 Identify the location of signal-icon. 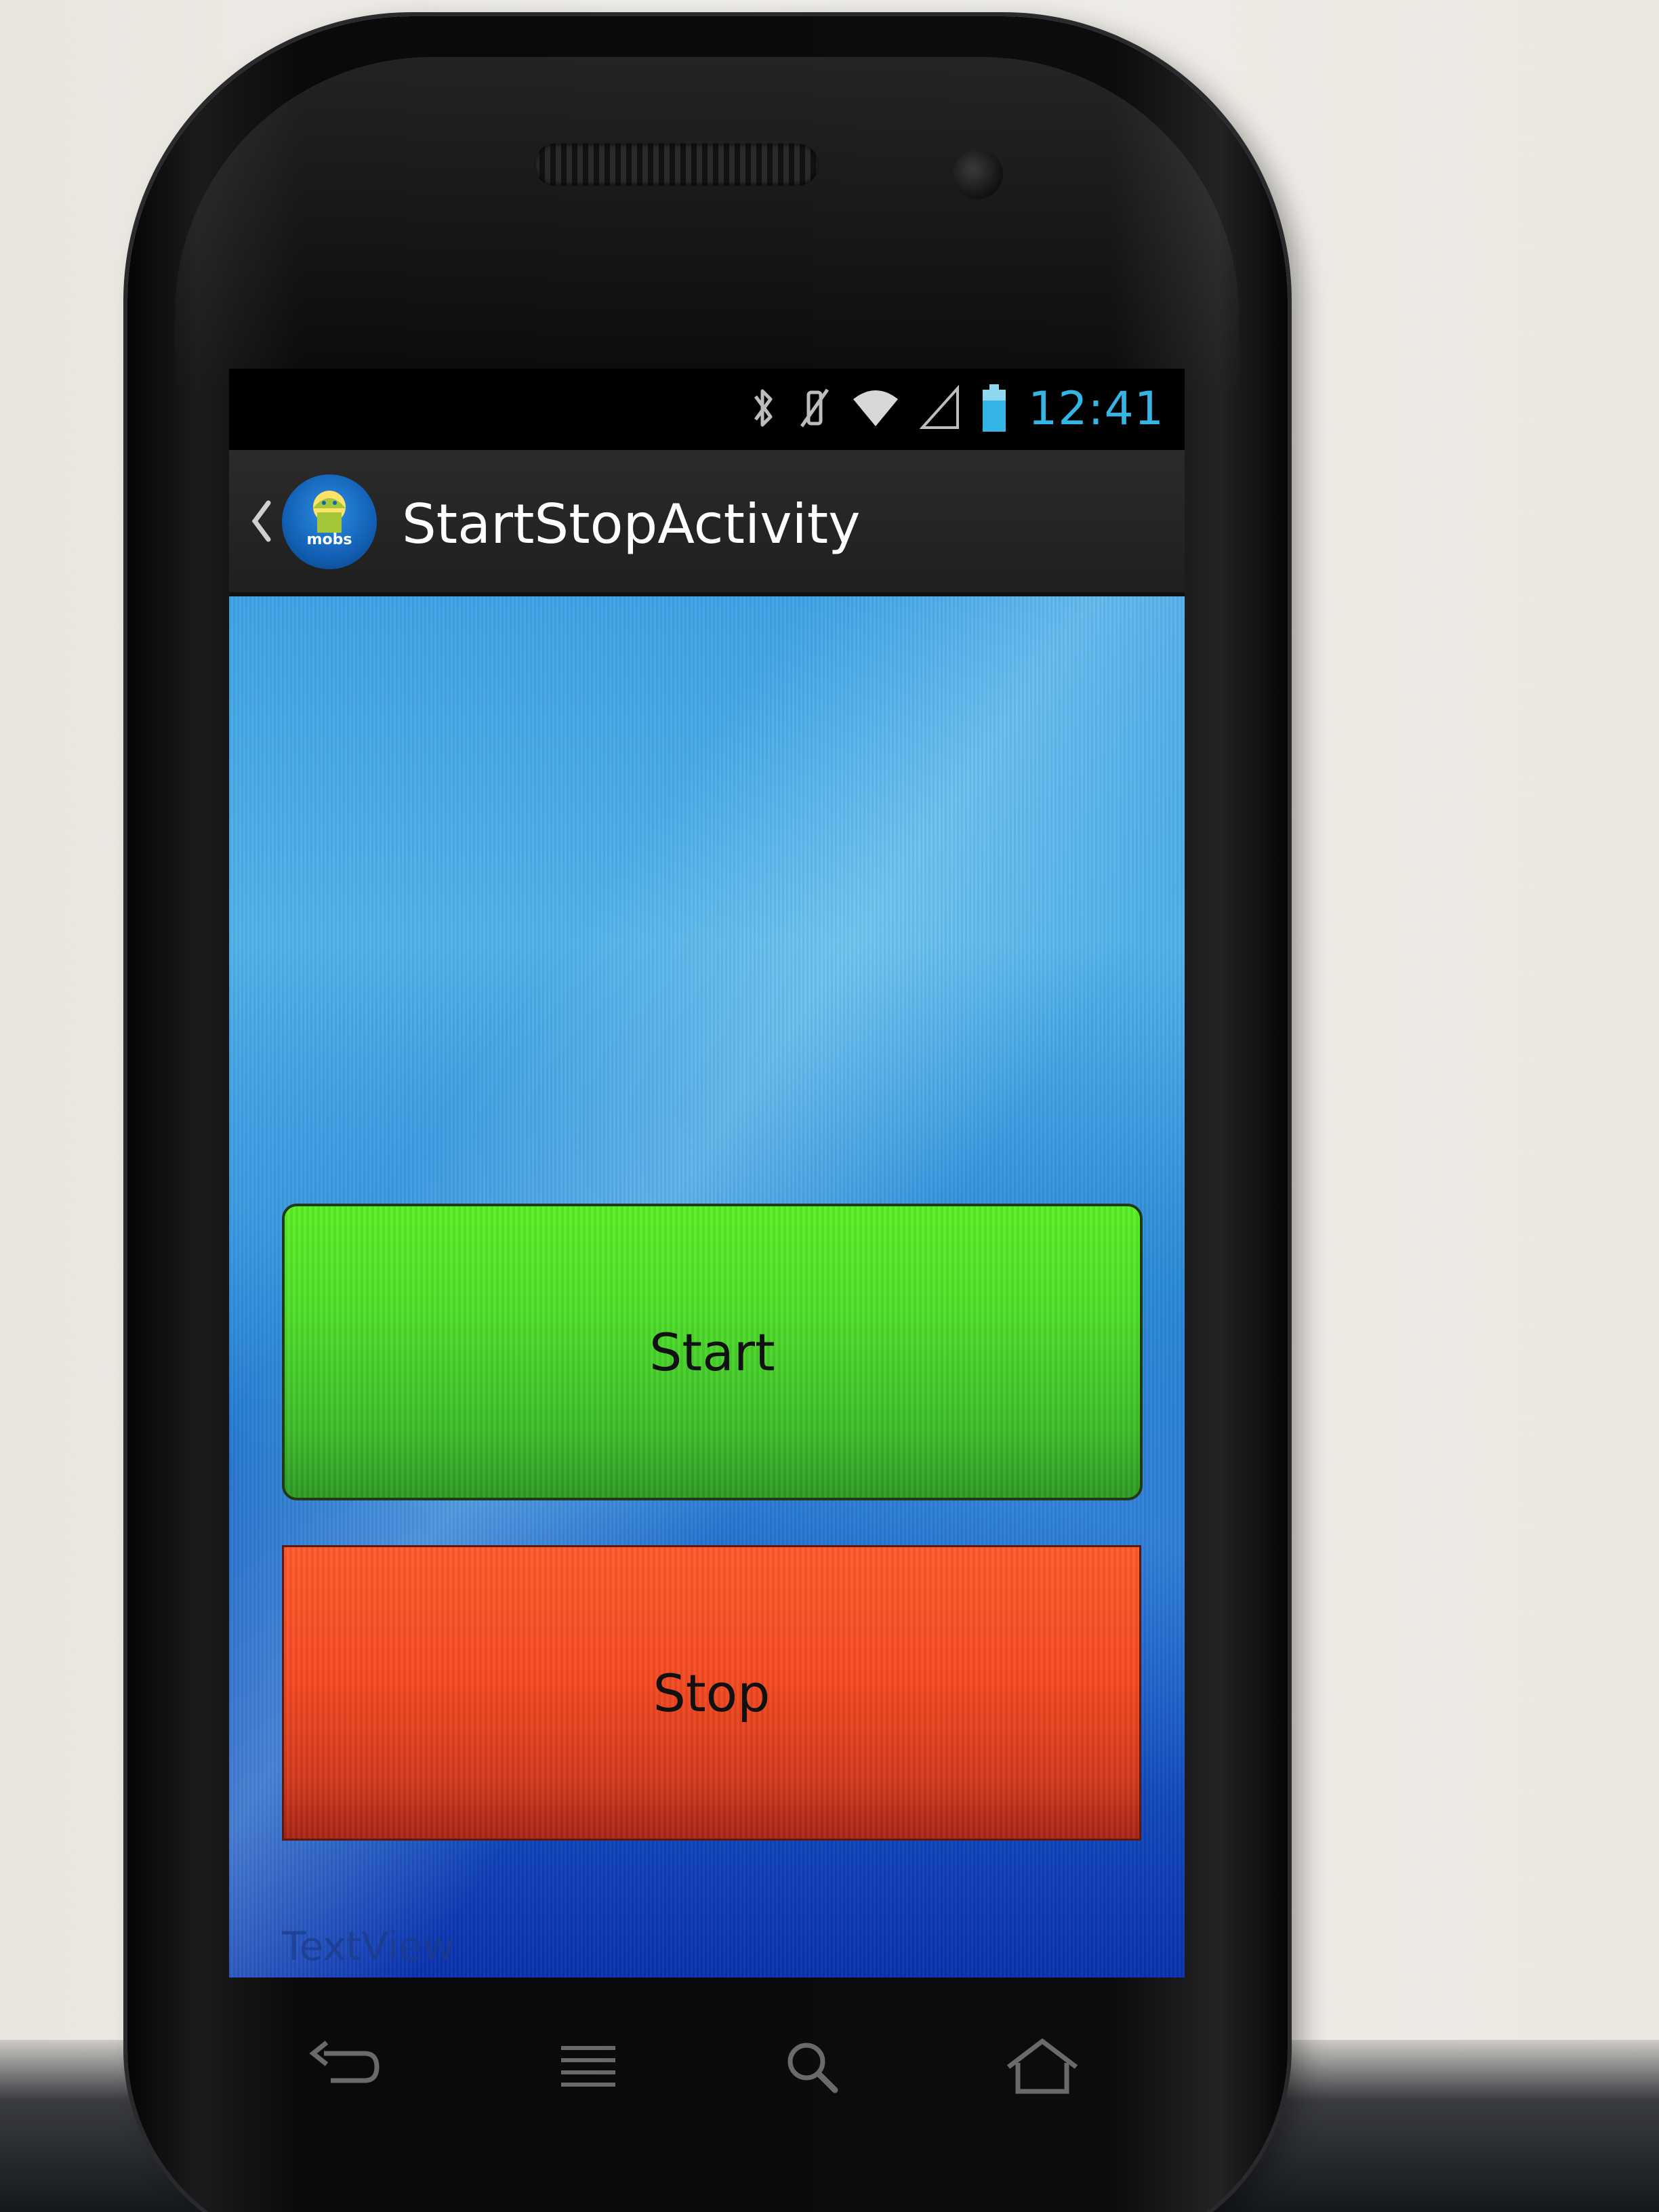
(940, 409).